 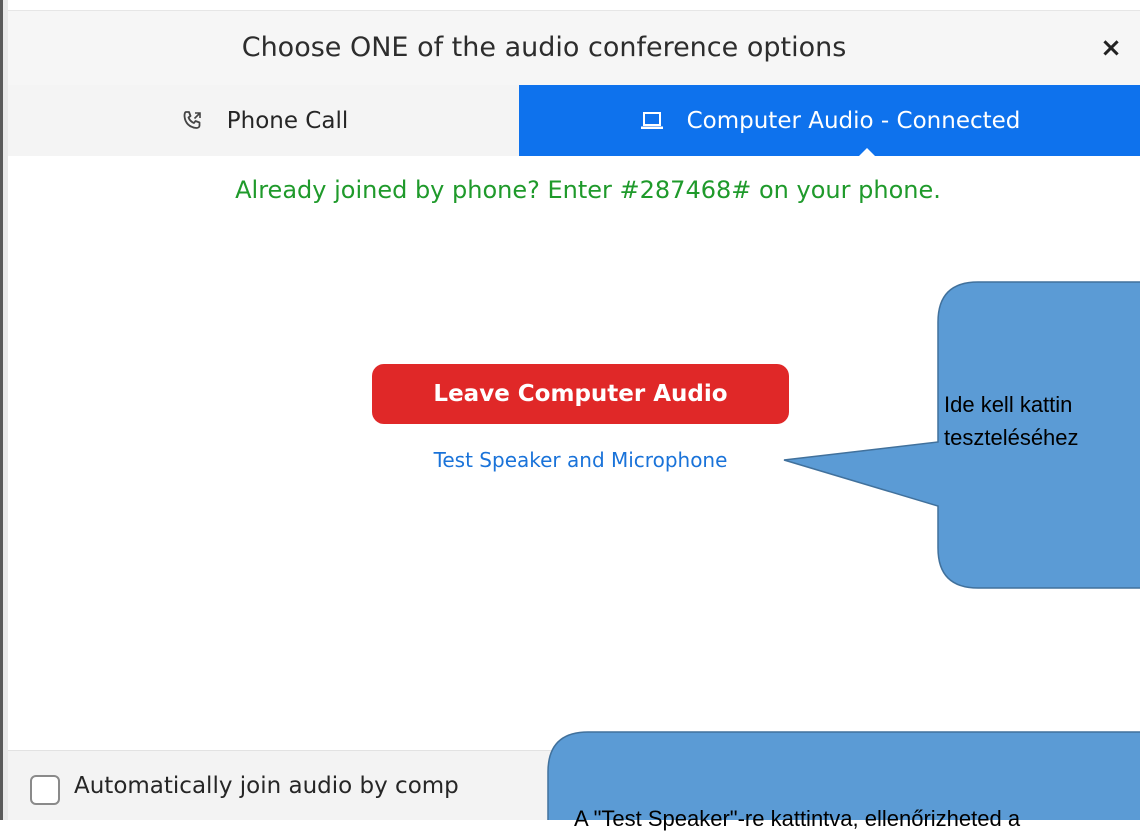 What do you see at coordinates (1011, 437) in the screenshot?
I see `callout-text-1-line2: teszteléséhez` at bounding box center [1011, 437].